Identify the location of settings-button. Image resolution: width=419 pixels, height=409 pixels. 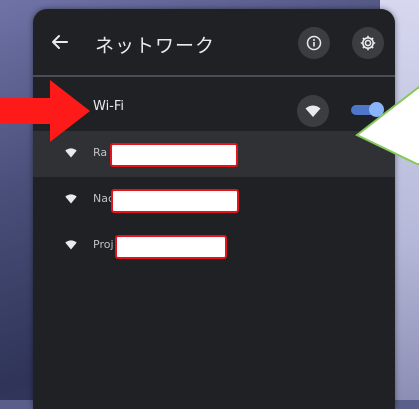
(368, 43).